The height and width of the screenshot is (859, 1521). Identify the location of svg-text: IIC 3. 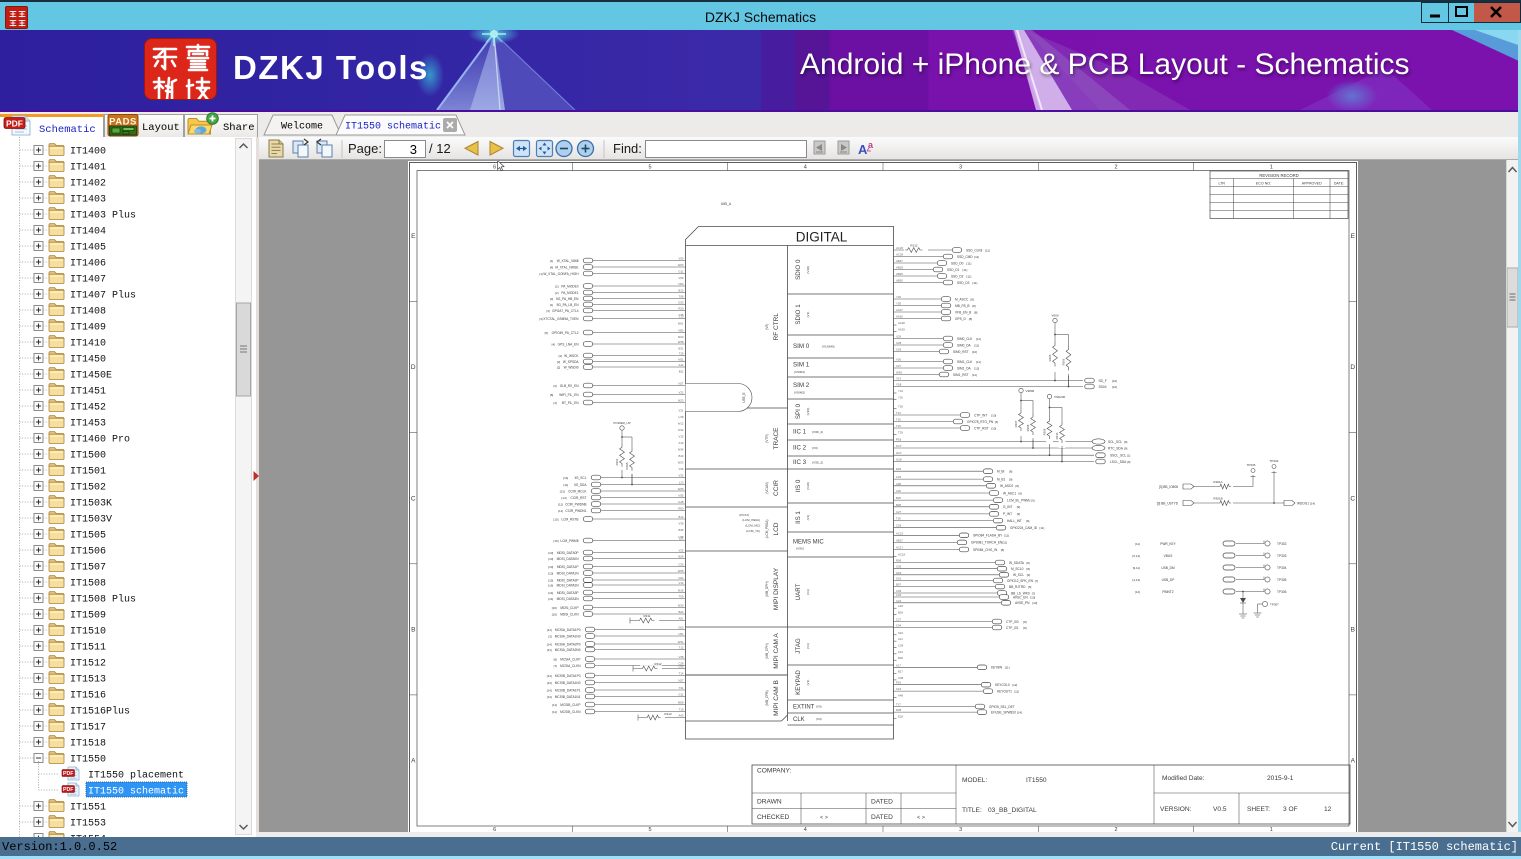
(800, 462).